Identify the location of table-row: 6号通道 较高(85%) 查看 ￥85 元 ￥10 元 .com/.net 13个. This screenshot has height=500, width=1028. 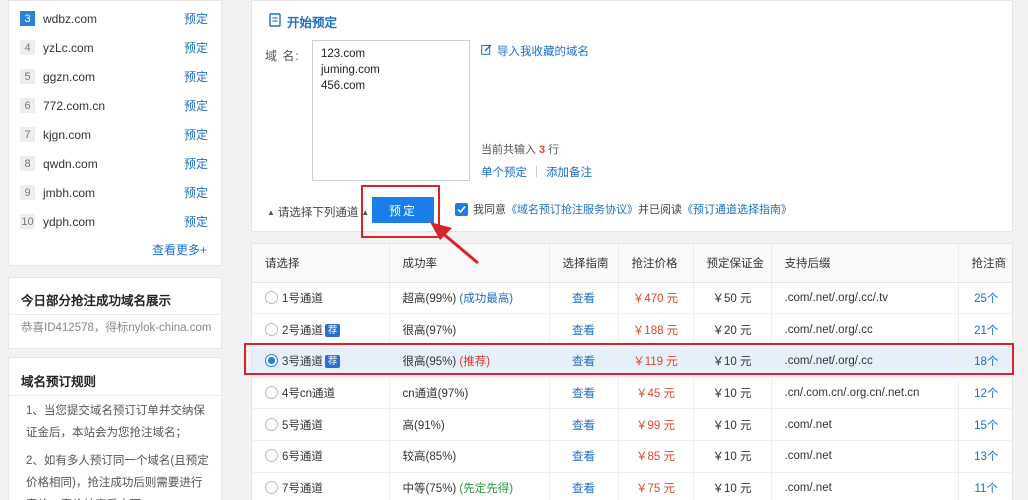
(632, 456).